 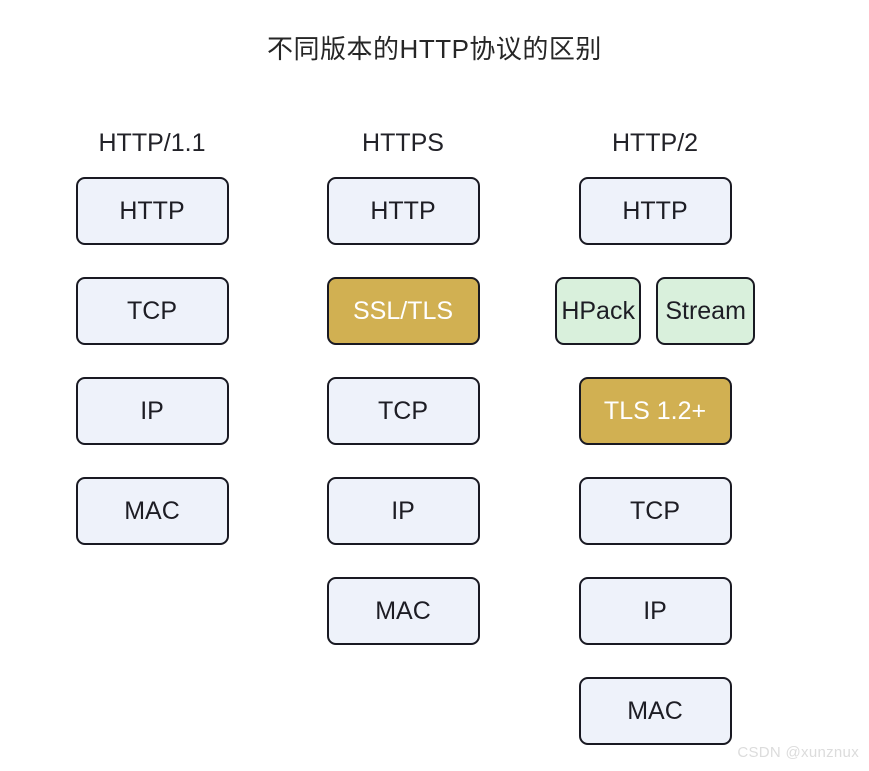 I want to click on page-title: 不同版本的HTTP协议的区别, so click(x=434, y=49).